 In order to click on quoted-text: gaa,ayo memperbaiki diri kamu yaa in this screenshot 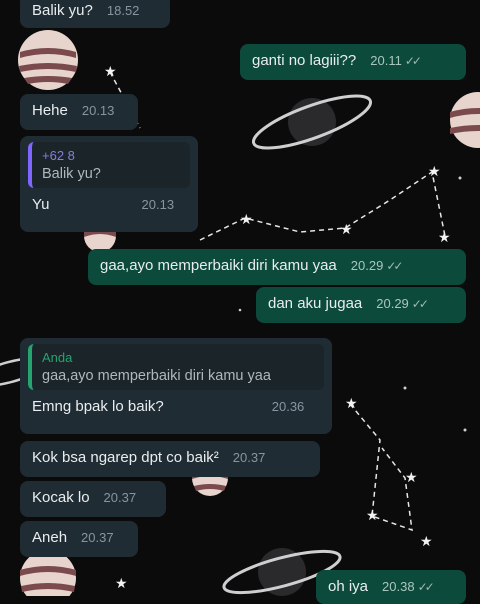, I will do `click(156, 376)`.